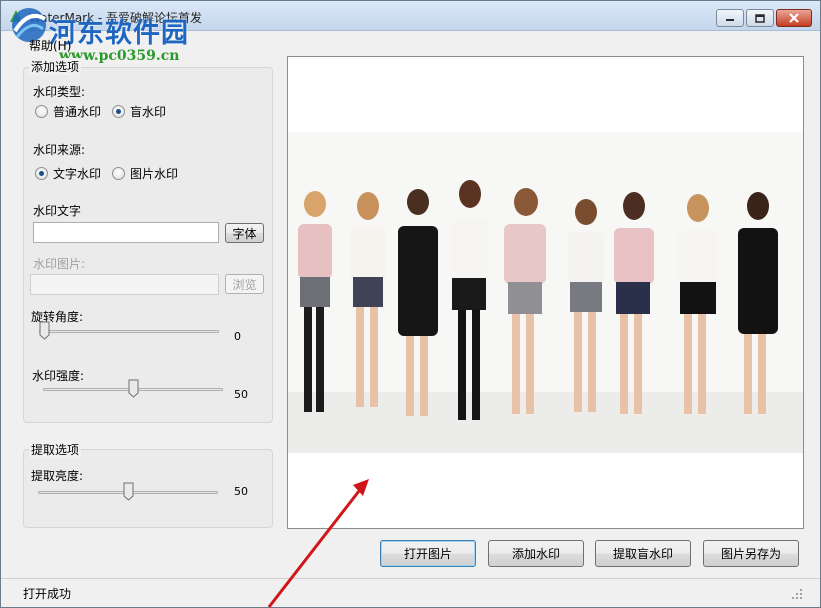  I want to click on minimize-button, so click(730, 18).